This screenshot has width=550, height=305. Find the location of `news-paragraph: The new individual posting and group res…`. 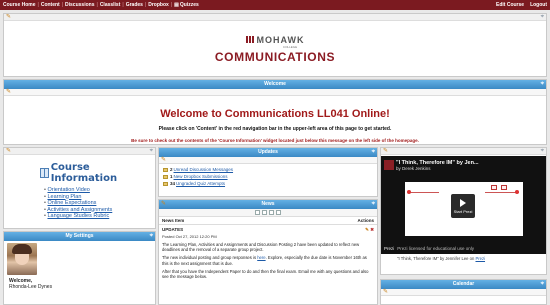

news-paragraph: The new individual posting and group res… is located at coordinates (264, 260).